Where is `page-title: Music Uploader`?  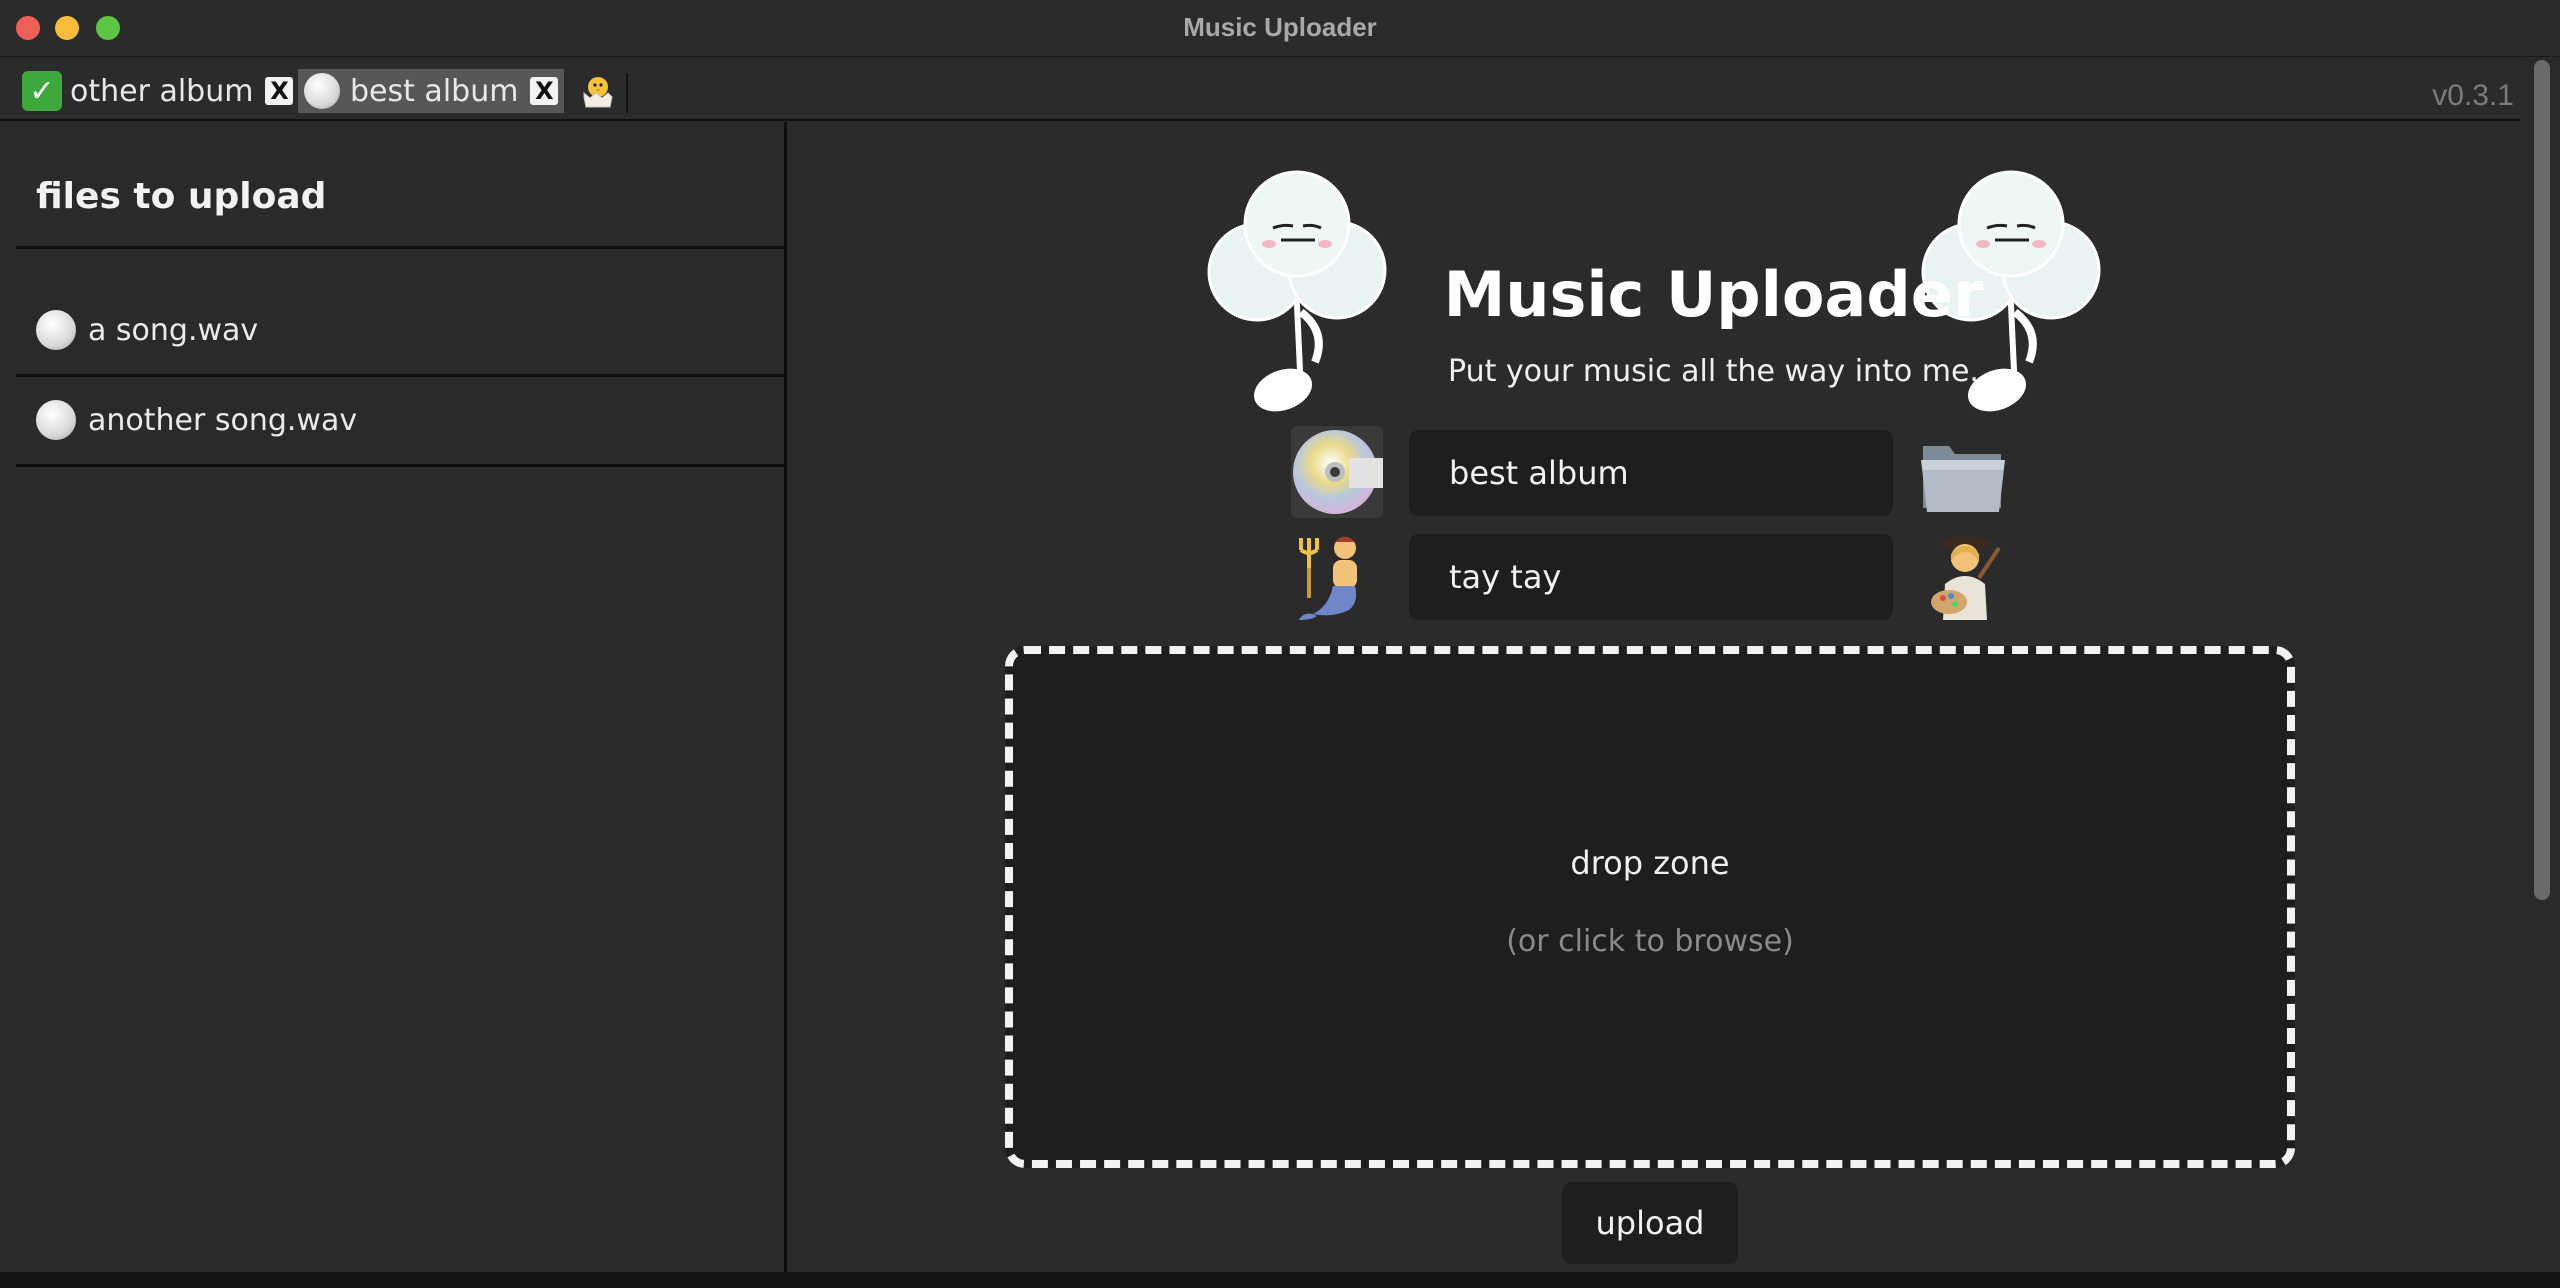 page-title: Music Uploader is located at coordinates (1713, 294).